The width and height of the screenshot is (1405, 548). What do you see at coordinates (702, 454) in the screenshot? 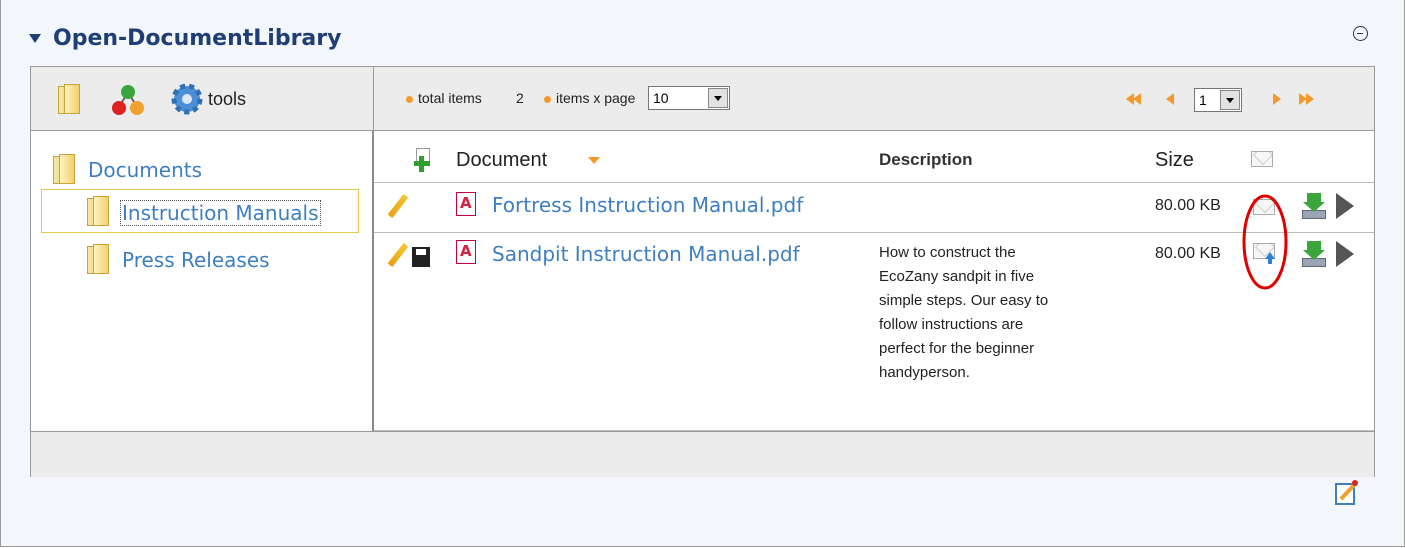
I see `panel-footer` at bounding box center [702, 454].